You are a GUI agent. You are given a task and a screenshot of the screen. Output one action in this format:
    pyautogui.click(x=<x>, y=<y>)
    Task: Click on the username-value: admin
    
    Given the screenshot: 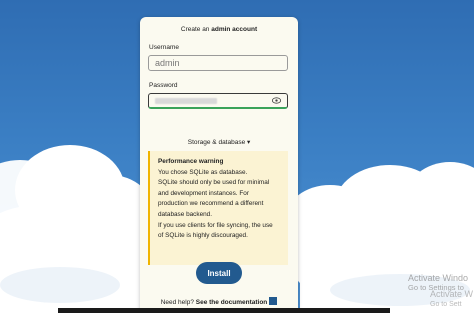 What is the action you would take?
    pyautogui.click(x=167, y=63)
    